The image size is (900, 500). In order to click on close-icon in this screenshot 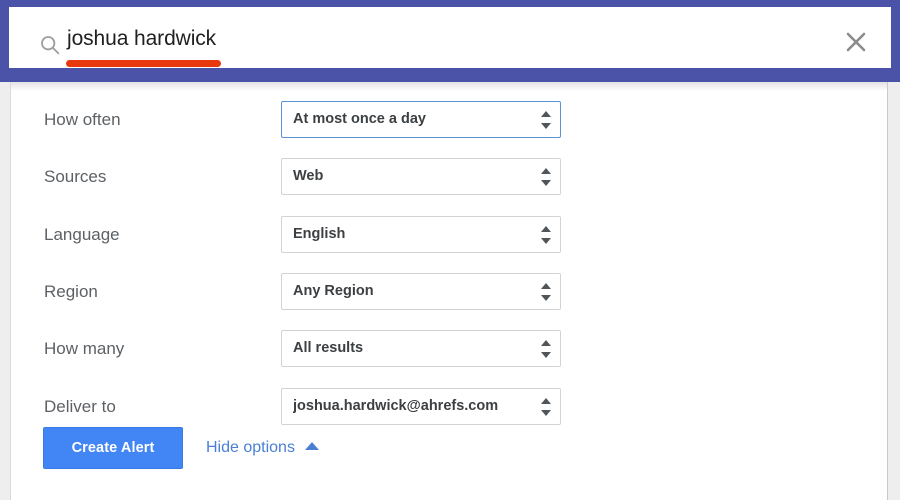, I will do `click(856, 42)`.